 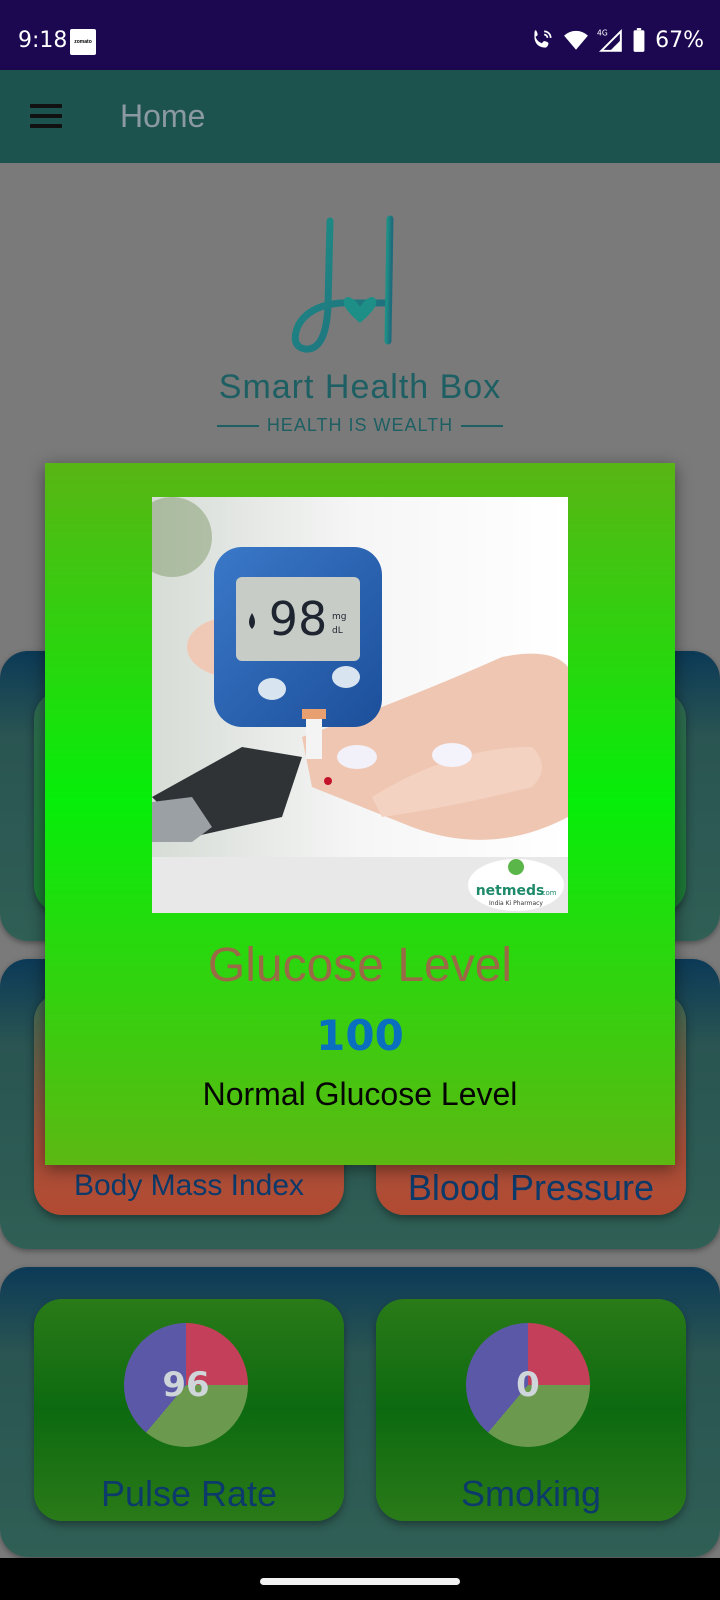 I want to click on dialog-title: Glucose Level, so click(x=360, y=965).